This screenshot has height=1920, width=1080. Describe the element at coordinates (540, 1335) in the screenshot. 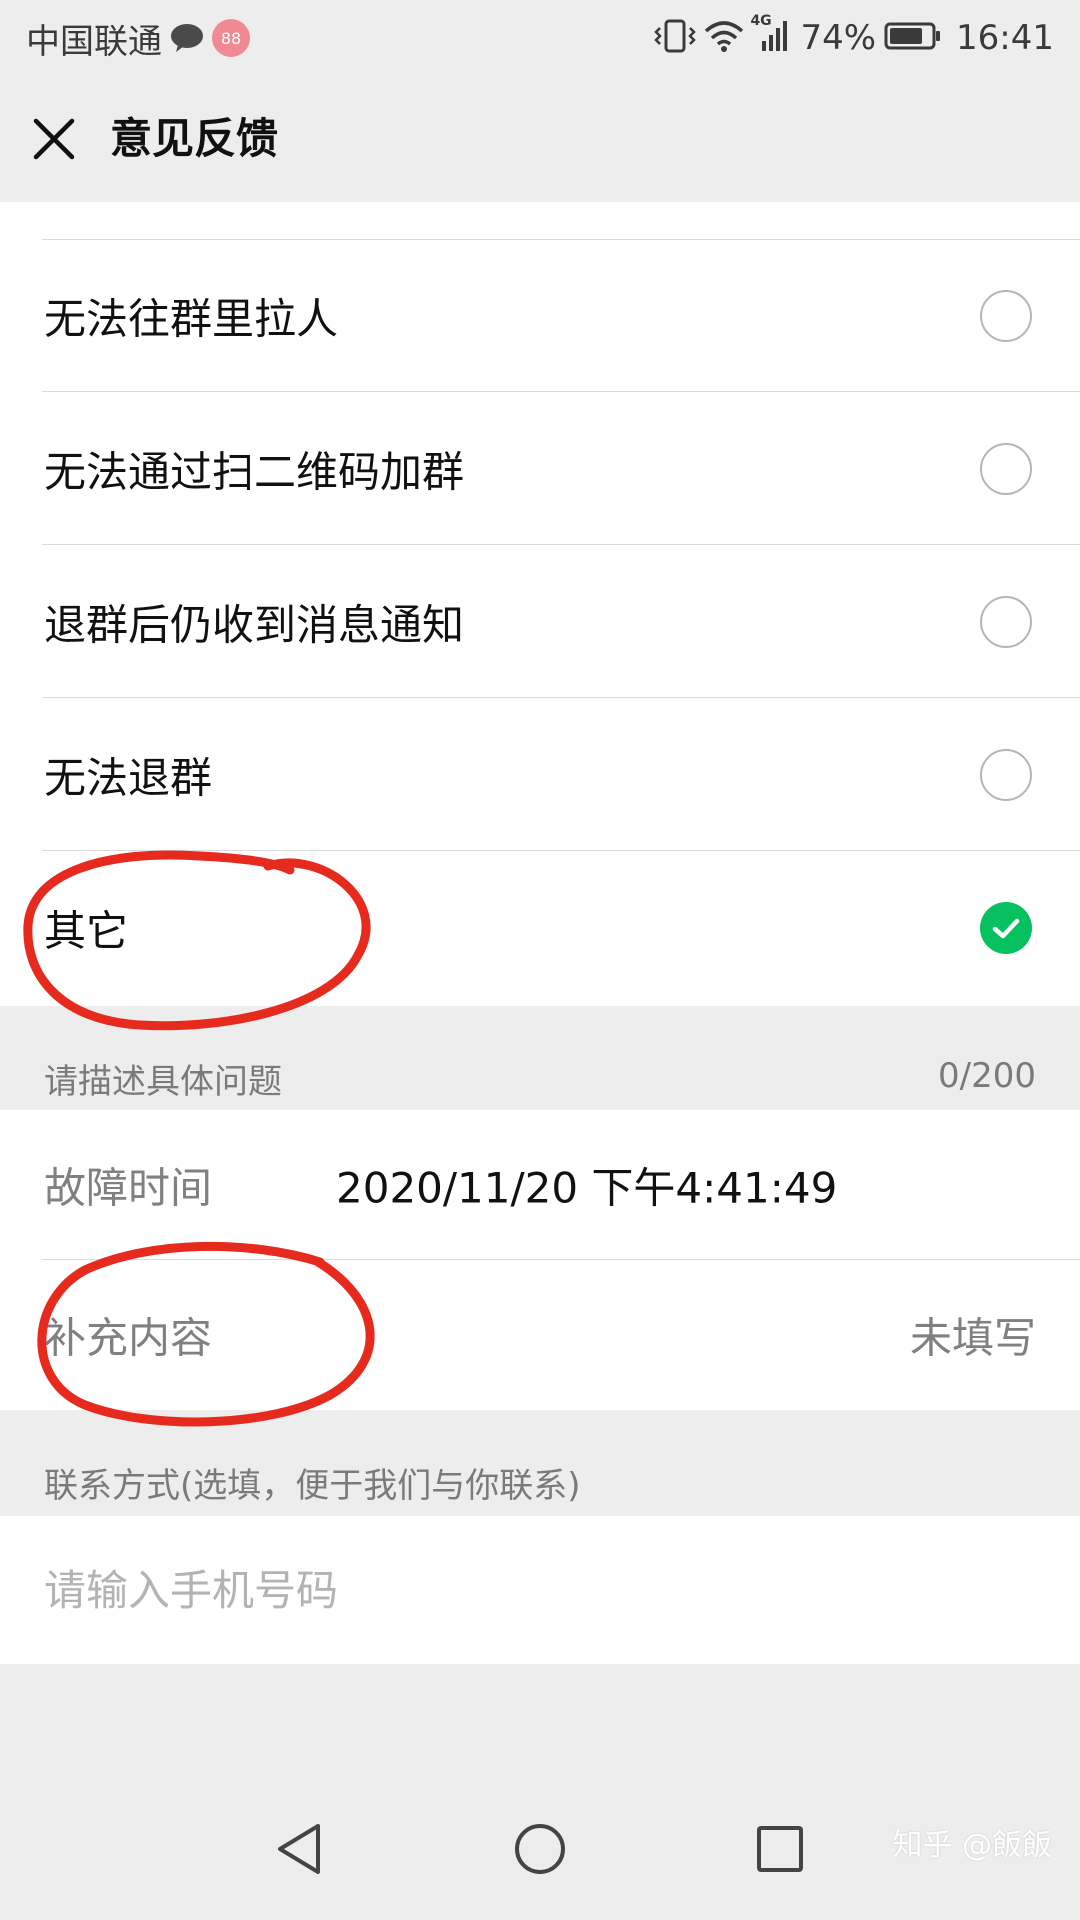

I see `extra-content-row: 补充内容 未填写` at that location.